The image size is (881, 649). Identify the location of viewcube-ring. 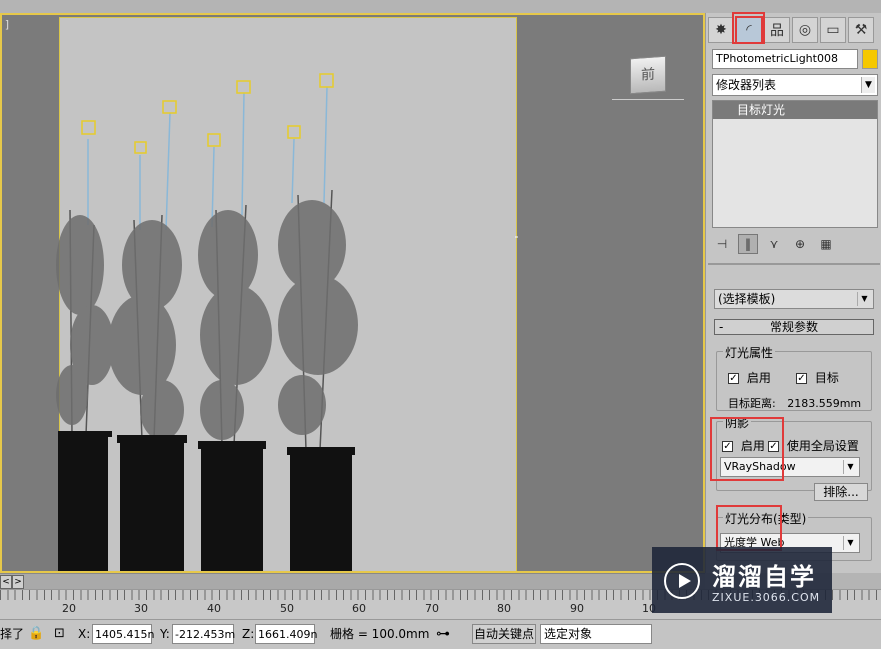
(648, 100).